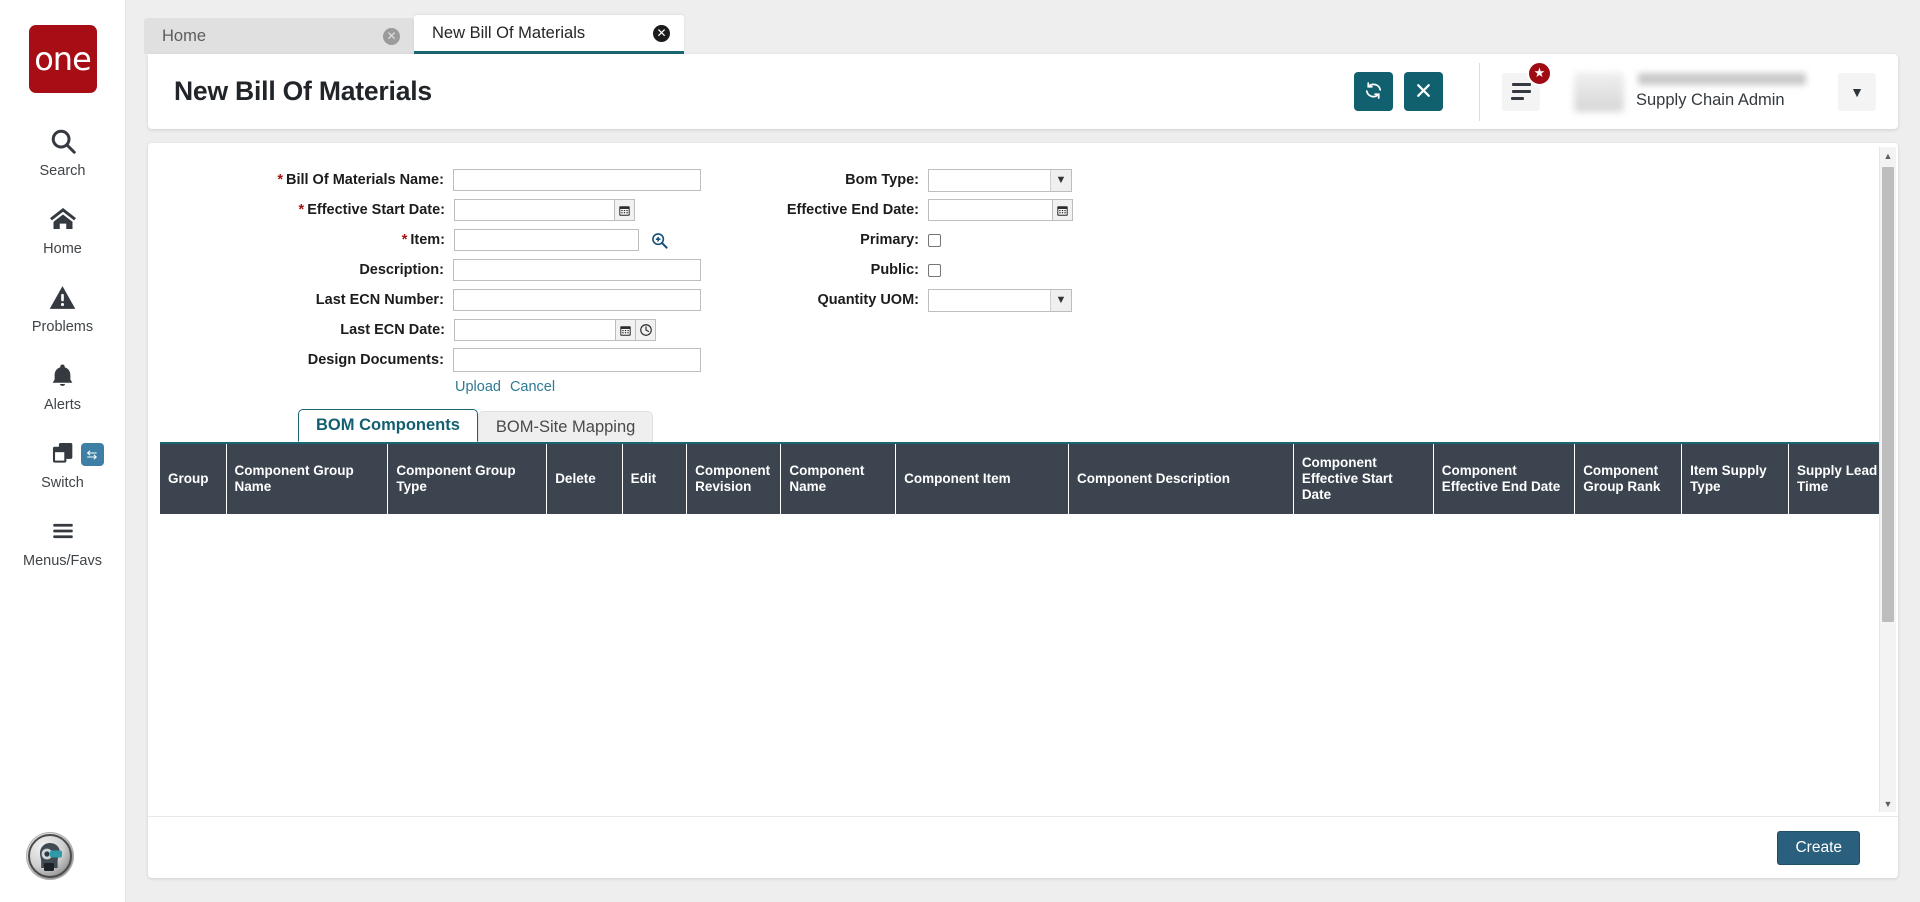 The width and height of the screenshot is (1920, 902). What do you see at coordinates (63, 136) in the screenshot?
I see `sidebar-item-search: Search` at bounding box center [63, 136].